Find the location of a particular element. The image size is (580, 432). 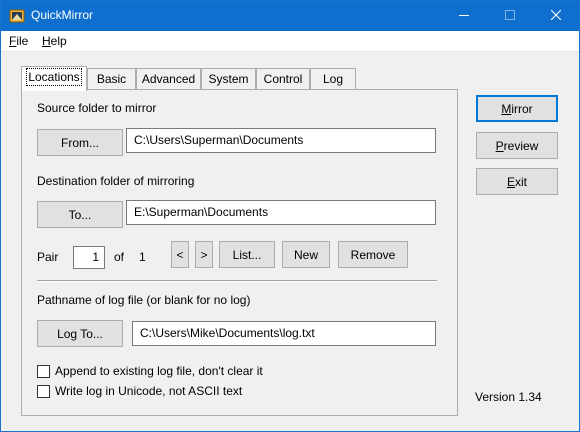

tab-system: System is located at coordinates (228, 78).